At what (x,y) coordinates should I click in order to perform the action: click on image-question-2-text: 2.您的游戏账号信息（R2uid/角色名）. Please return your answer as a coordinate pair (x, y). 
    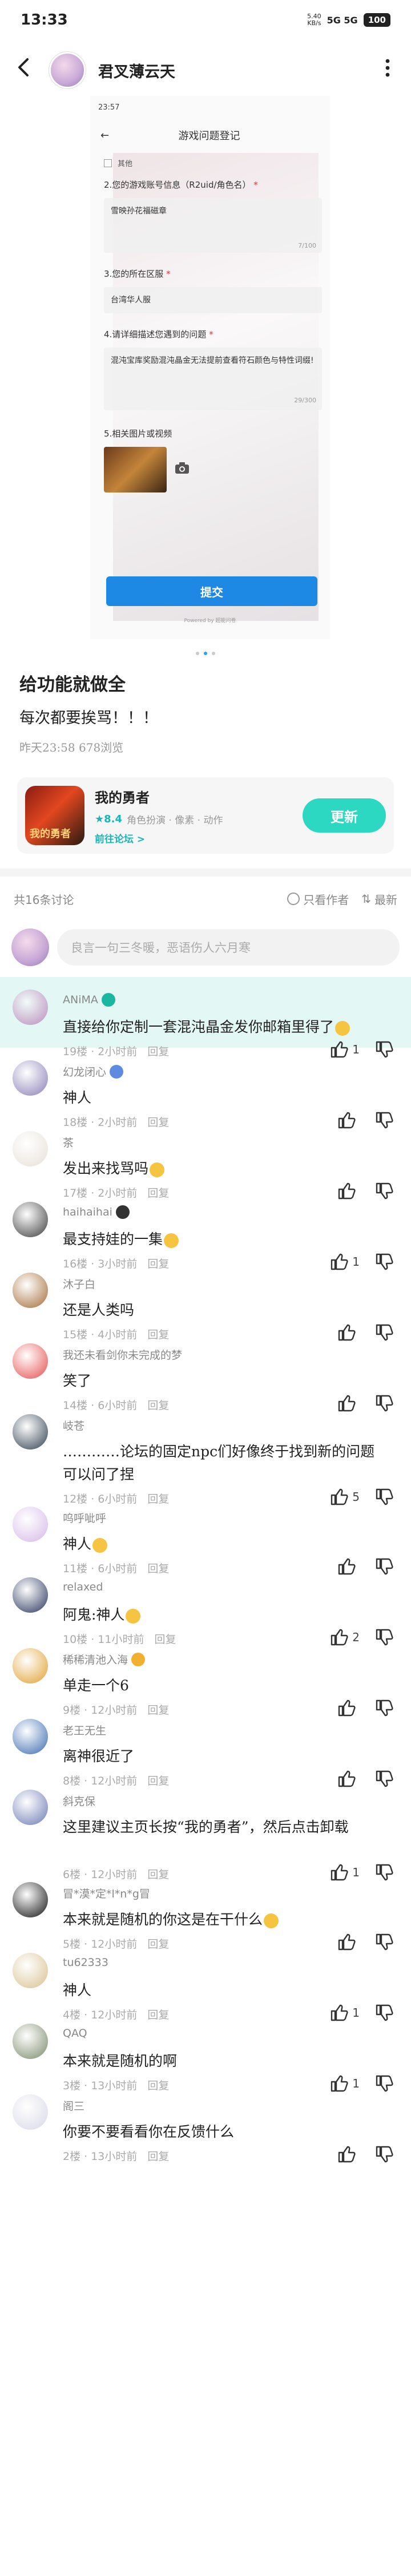
    Looking at the image, I should click on (177, 185).